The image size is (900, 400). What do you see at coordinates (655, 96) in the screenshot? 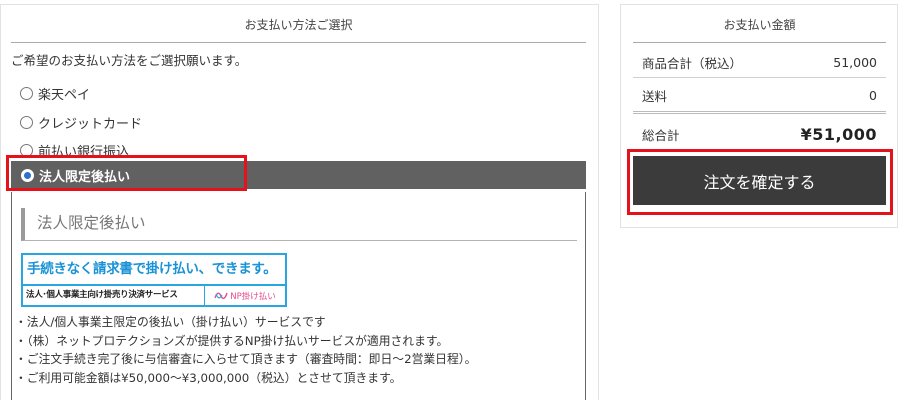
I see `shipping-label: 送料` at bounding box center [655, 96].